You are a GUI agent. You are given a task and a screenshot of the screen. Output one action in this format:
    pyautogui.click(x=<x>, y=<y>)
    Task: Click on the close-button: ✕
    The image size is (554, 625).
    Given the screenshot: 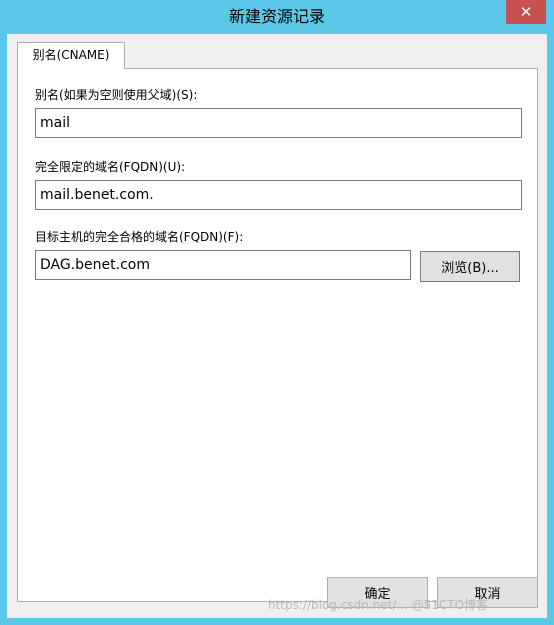 What is the action you would take?
    pyautogui.click(x=526, y=12)
    